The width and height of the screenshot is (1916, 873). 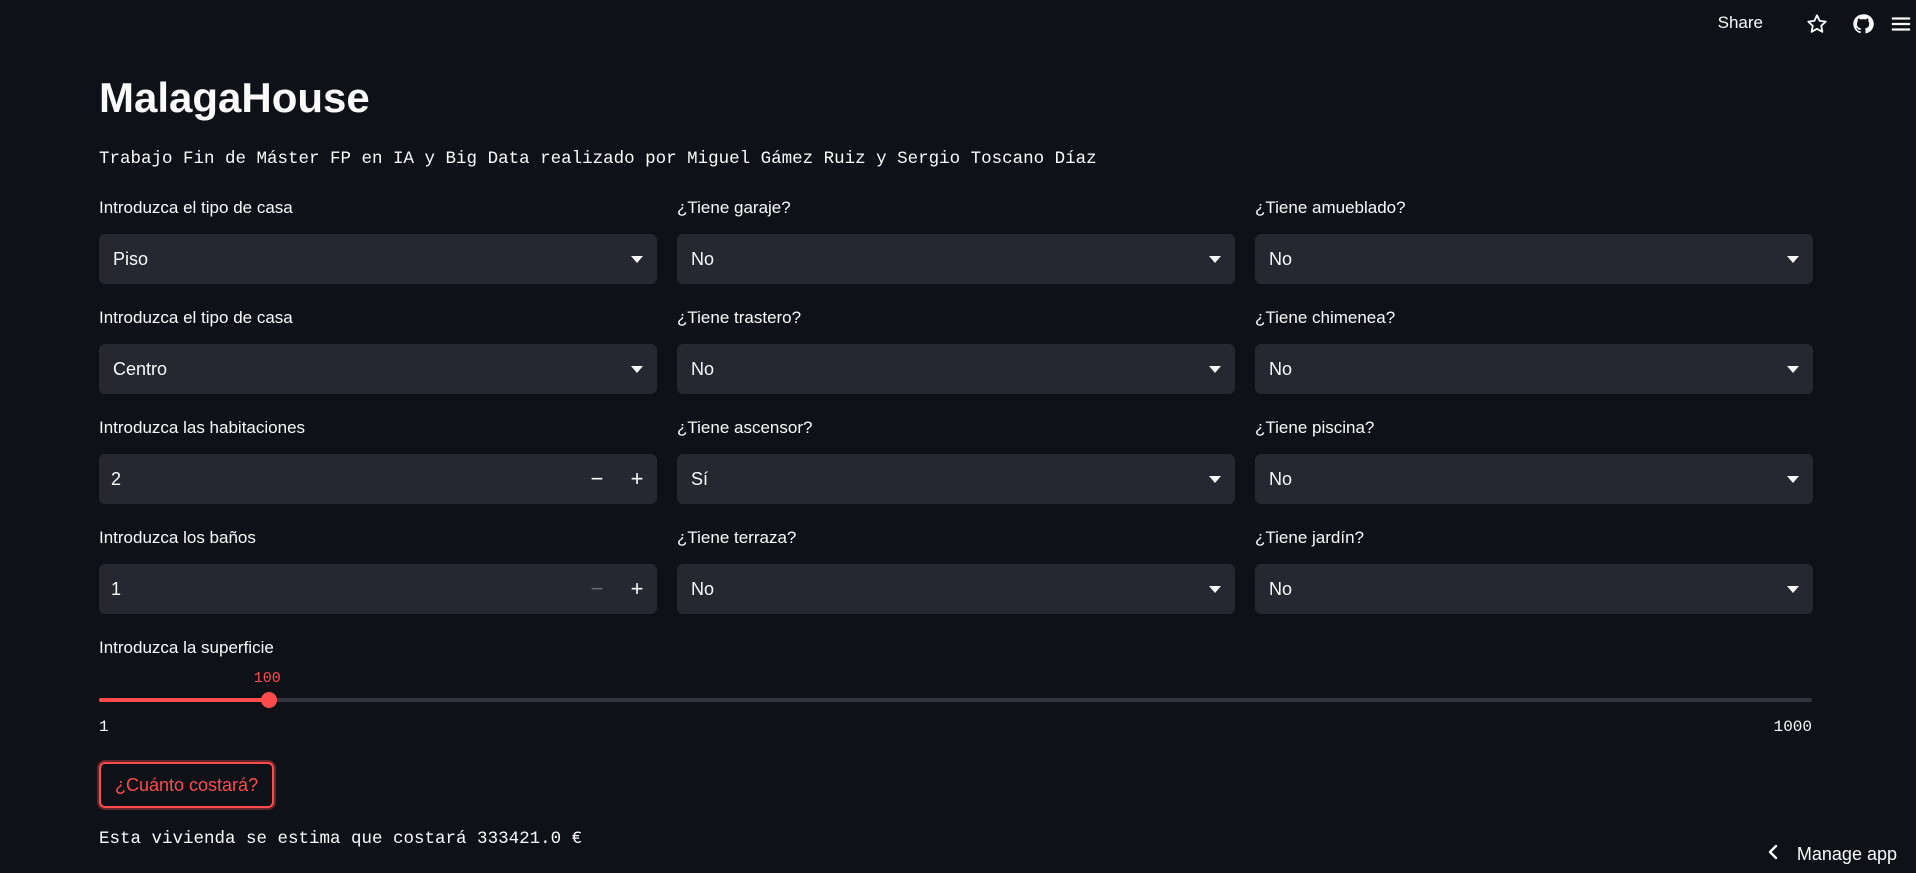 What do you see at coordinates (1534, 589) in the screenshot?
I see `jardin-select: No` at bounding box center [1534, 589].